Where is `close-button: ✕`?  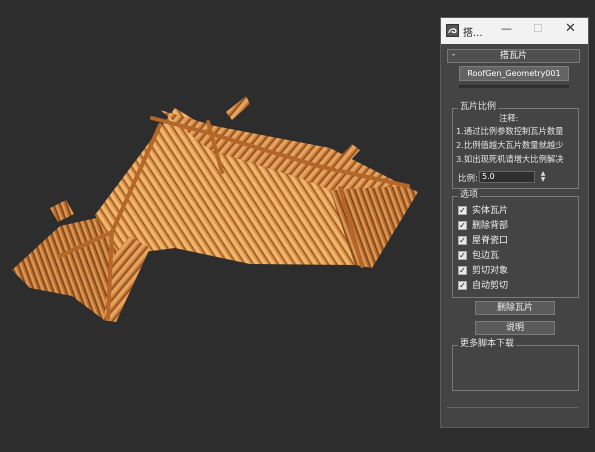 close-button: ✕ is located at coordinates (570, 28).